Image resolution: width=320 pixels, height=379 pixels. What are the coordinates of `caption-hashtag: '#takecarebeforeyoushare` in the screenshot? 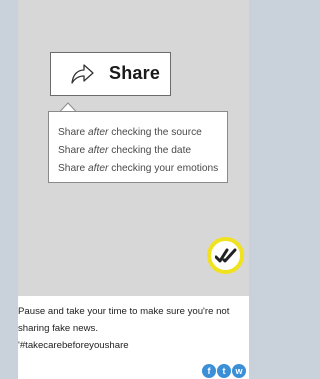 It's located at (73, 345).